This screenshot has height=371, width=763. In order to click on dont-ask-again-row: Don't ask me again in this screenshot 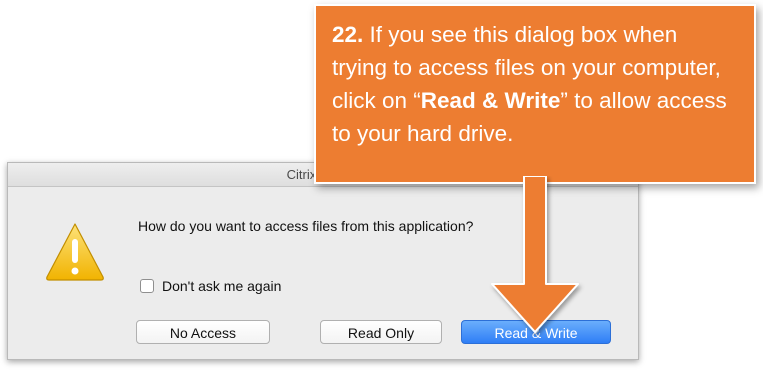, I will do `click(210, 286)`.